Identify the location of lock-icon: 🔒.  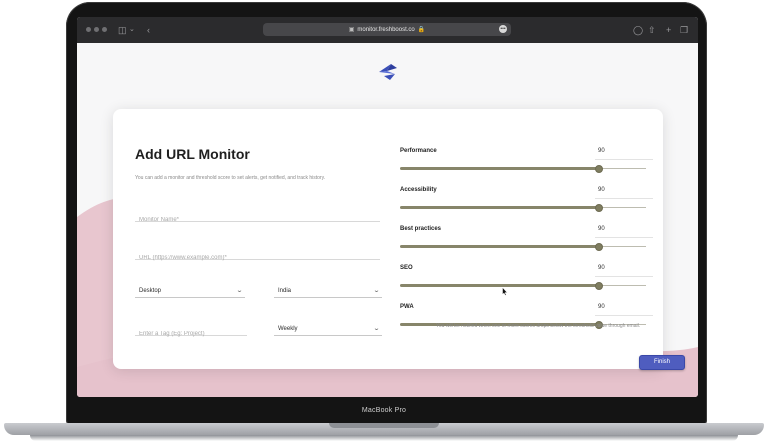
(421, 30).